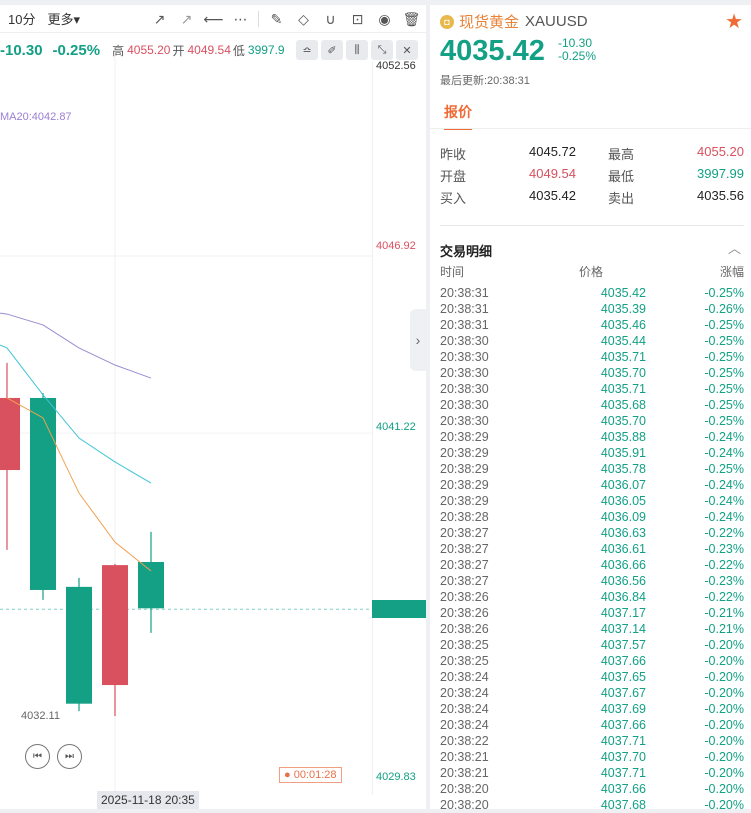  What do you see at coordinates (396, 246) in the screenshot?
I see `axis-label-1: 4046.92` at bounding box center [396, 246].